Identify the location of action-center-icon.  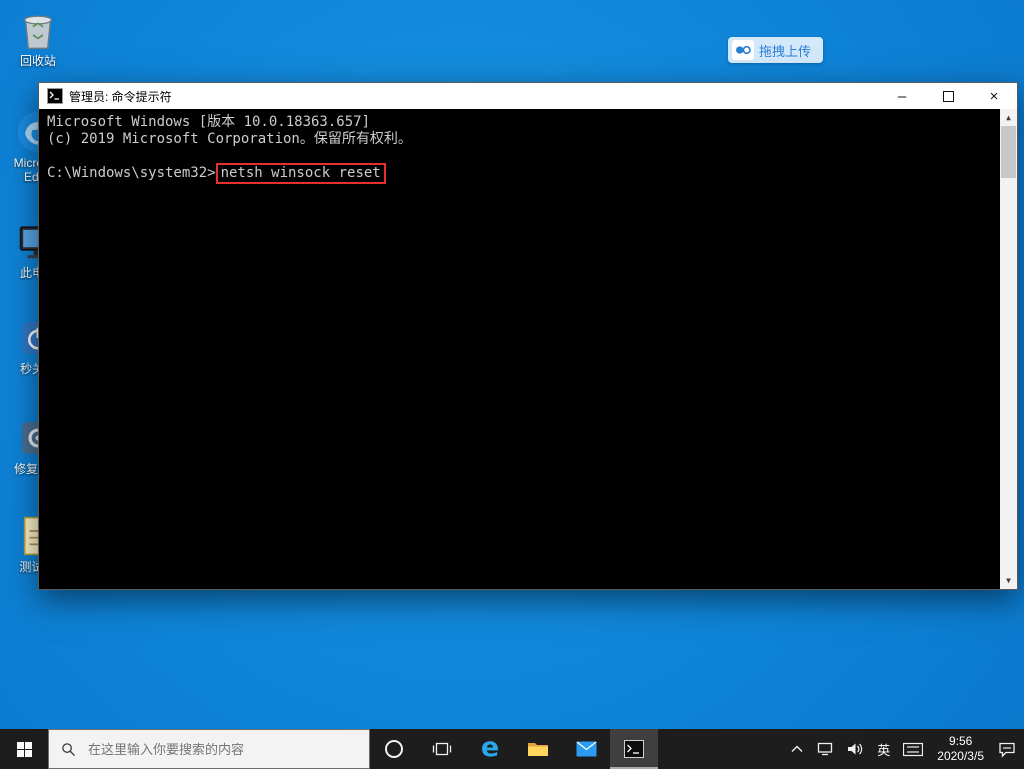
(1007, 750).